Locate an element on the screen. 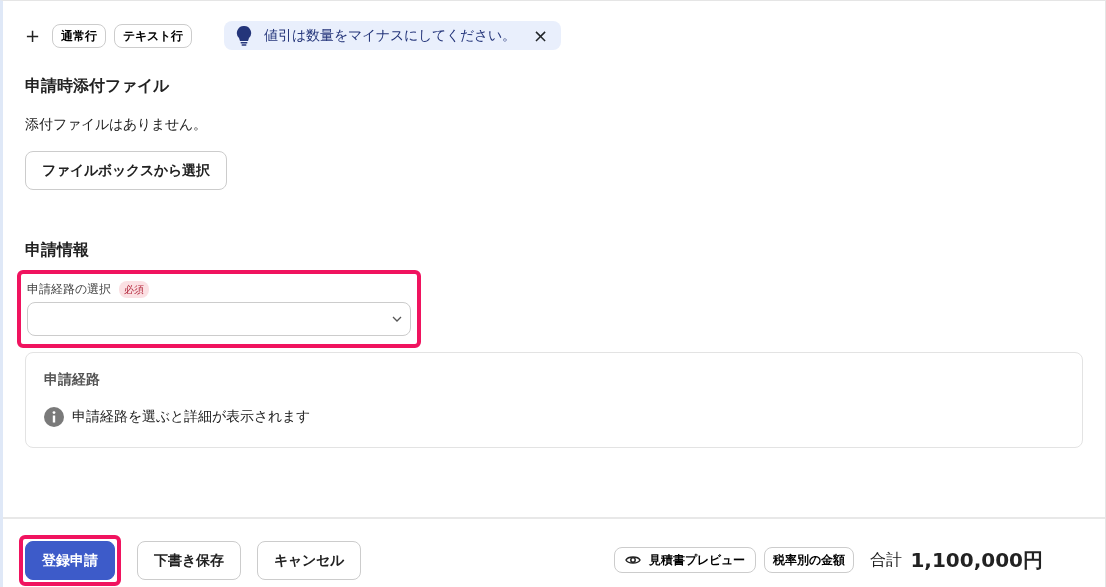 Image resolution: width=1106 pixels, height=587 pixels. info-icon is located at coordinates (54, 416).